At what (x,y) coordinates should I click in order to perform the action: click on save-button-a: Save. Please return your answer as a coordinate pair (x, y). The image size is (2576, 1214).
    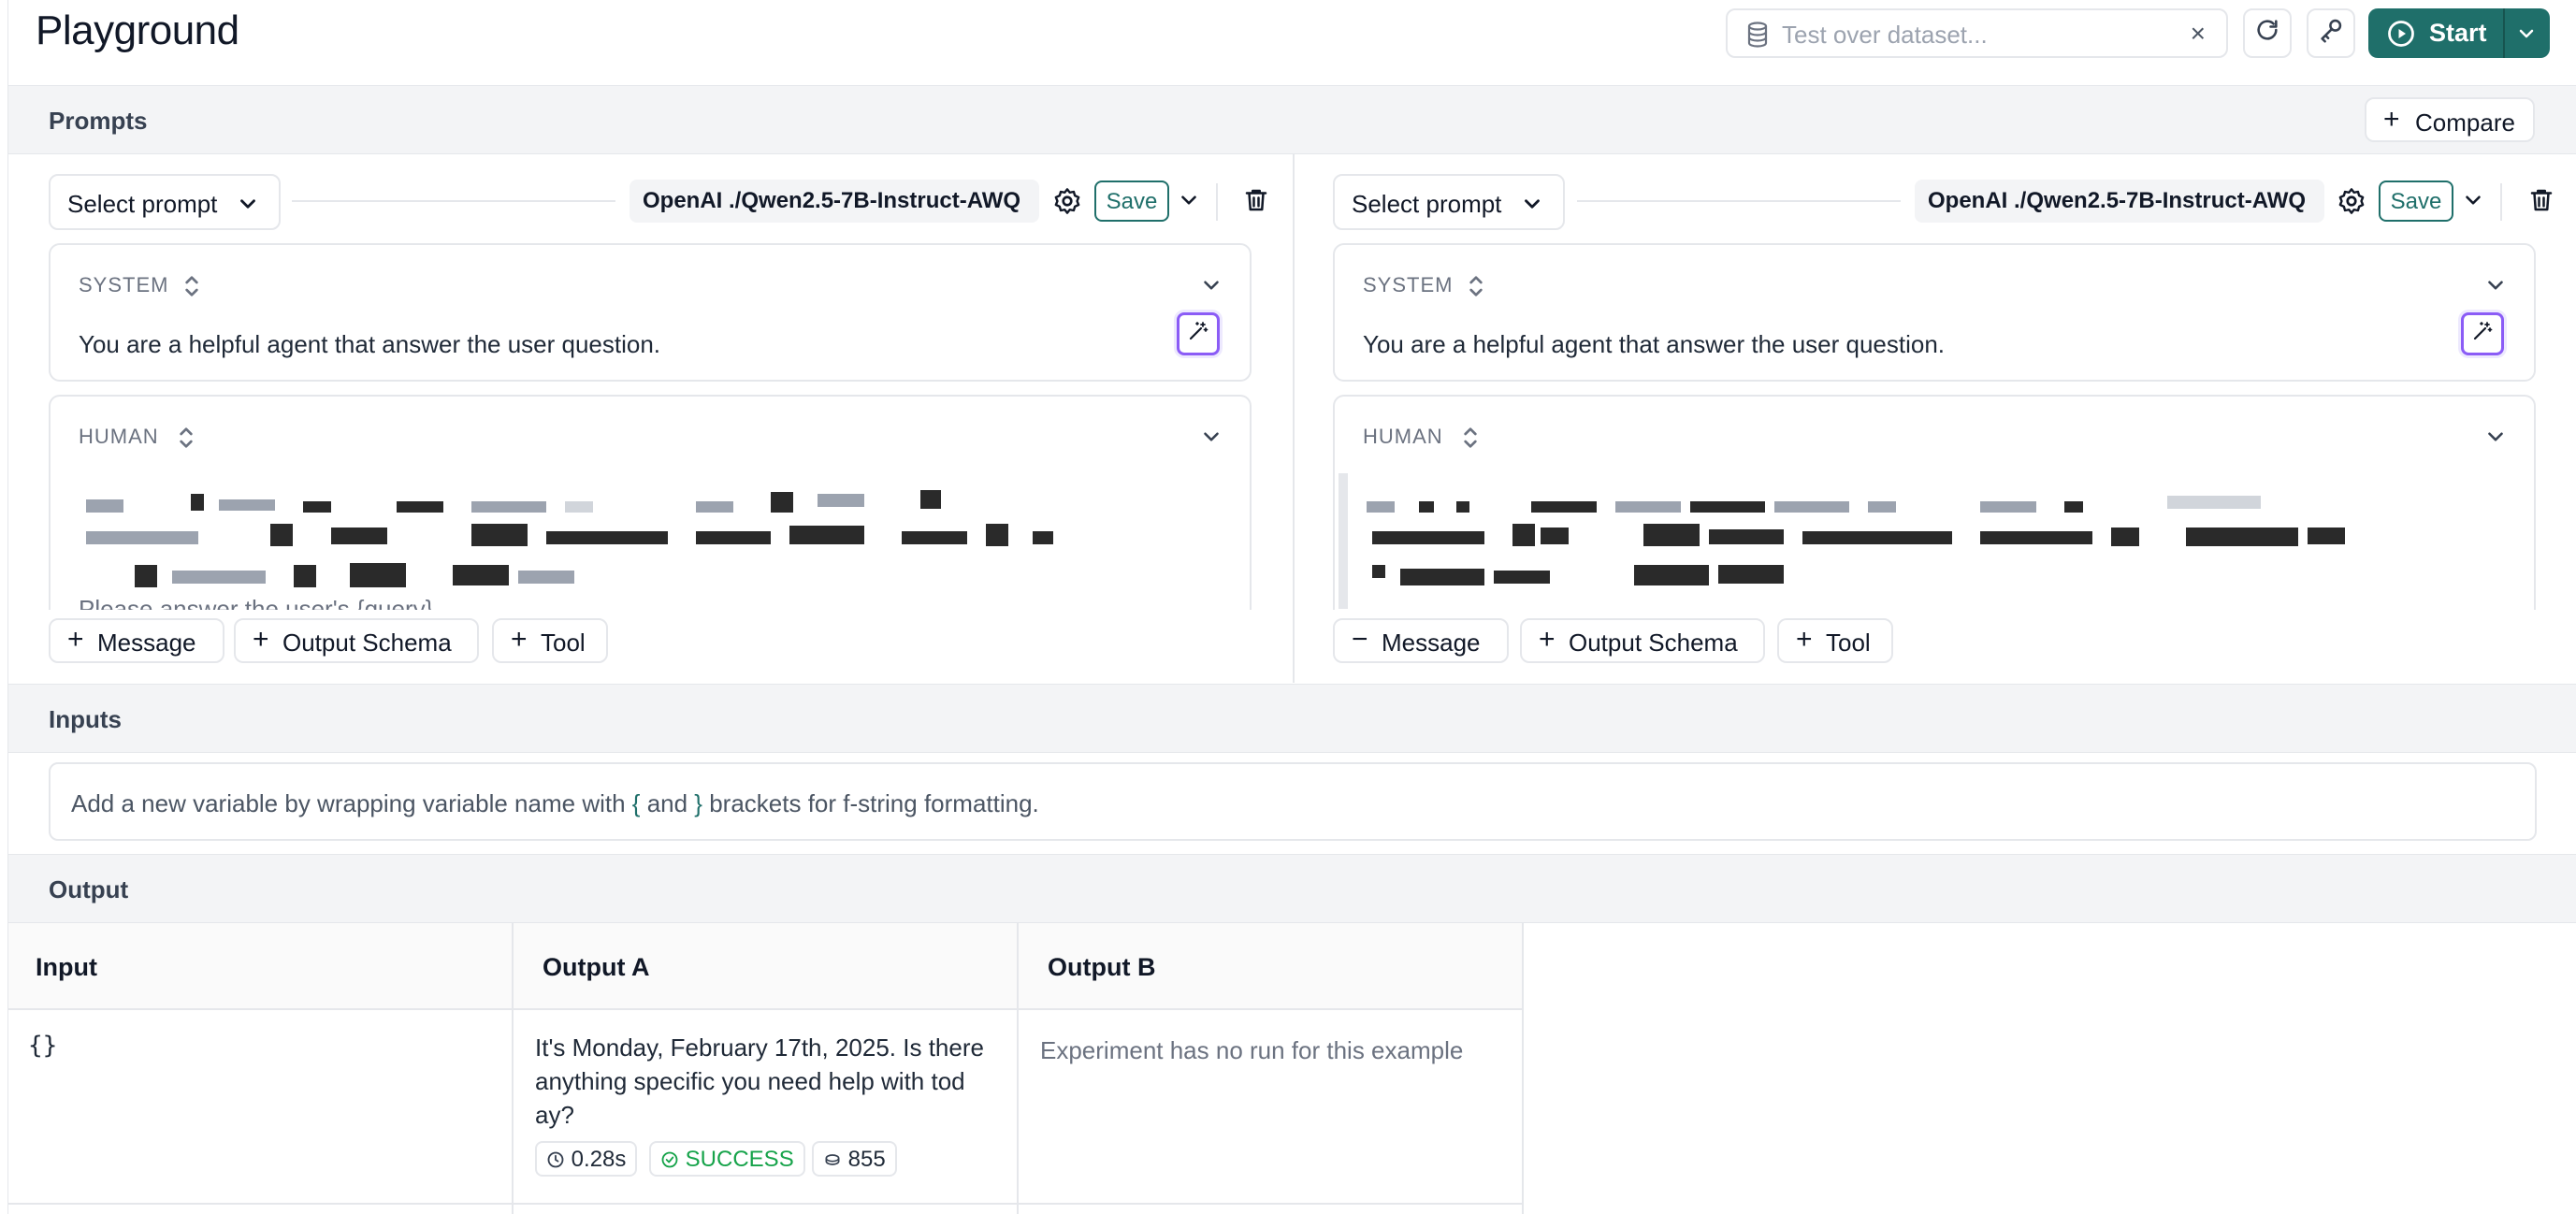
    Looking at the image, I should click on (1131, 201).